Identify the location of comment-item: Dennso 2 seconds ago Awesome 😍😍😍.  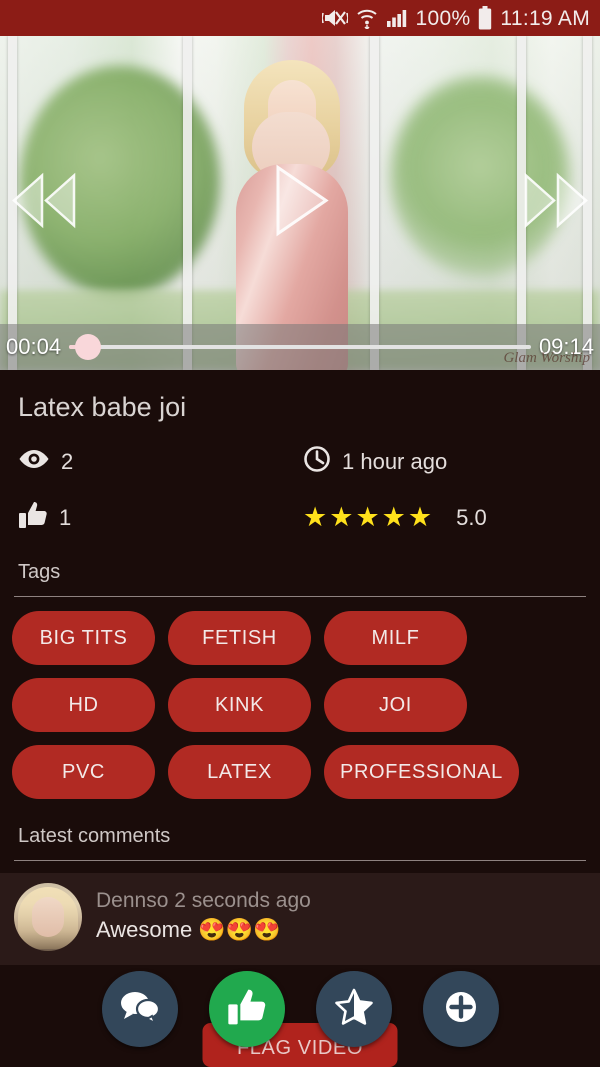
(300, 919).